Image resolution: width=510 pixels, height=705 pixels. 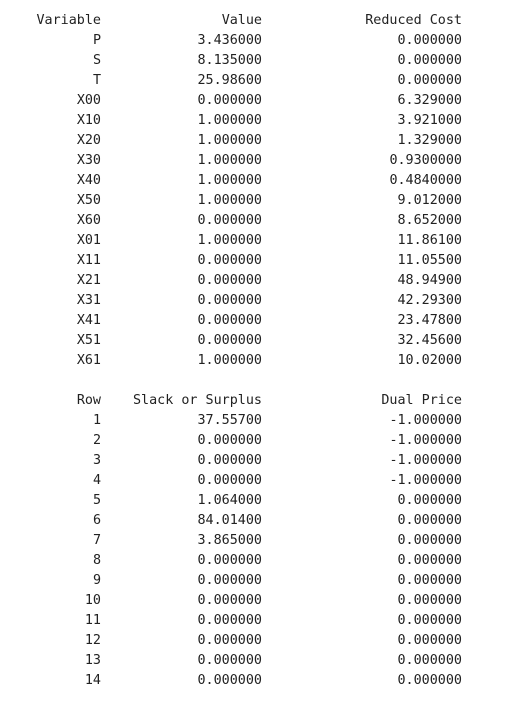 What do you see at coordinates (230, 420) in the screenshot?
I see `slack-or-surplus-value: 37.55700` at bounding box center [230, 420].